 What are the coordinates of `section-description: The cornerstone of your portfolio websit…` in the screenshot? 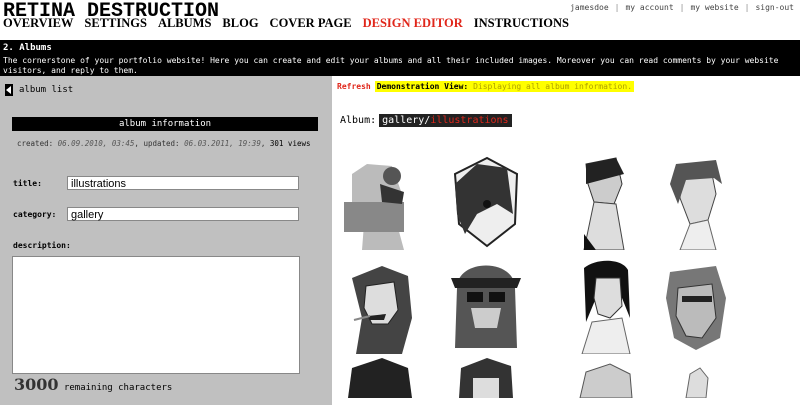 It's located at (391, 65).